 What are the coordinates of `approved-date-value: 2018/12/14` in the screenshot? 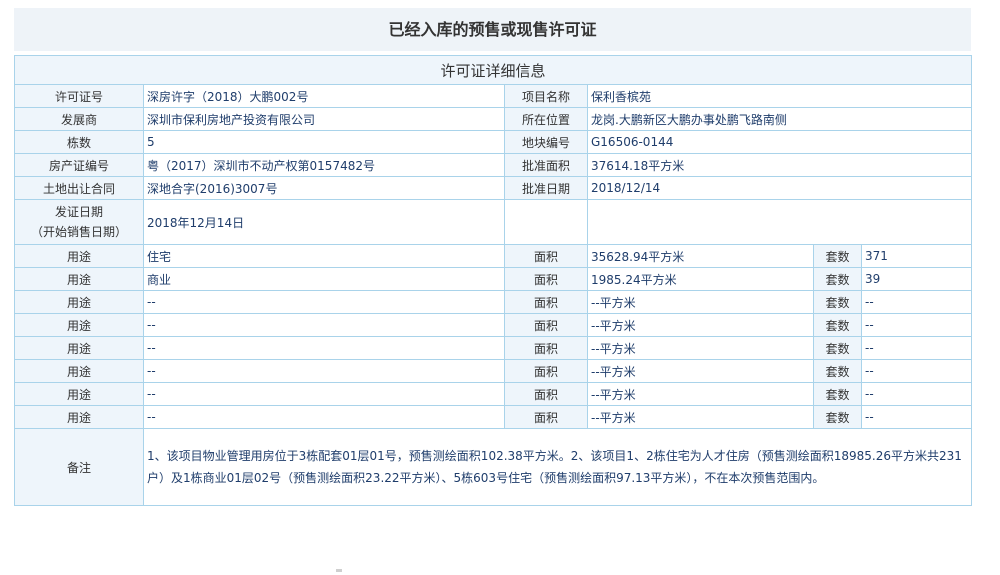 It's located at (779, 188).